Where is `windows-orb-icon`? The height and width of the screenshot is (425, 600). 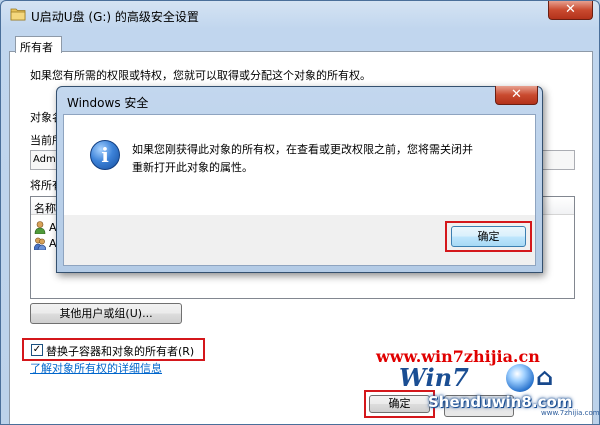 windows-orb-icon is located at coordinates (520, 378).